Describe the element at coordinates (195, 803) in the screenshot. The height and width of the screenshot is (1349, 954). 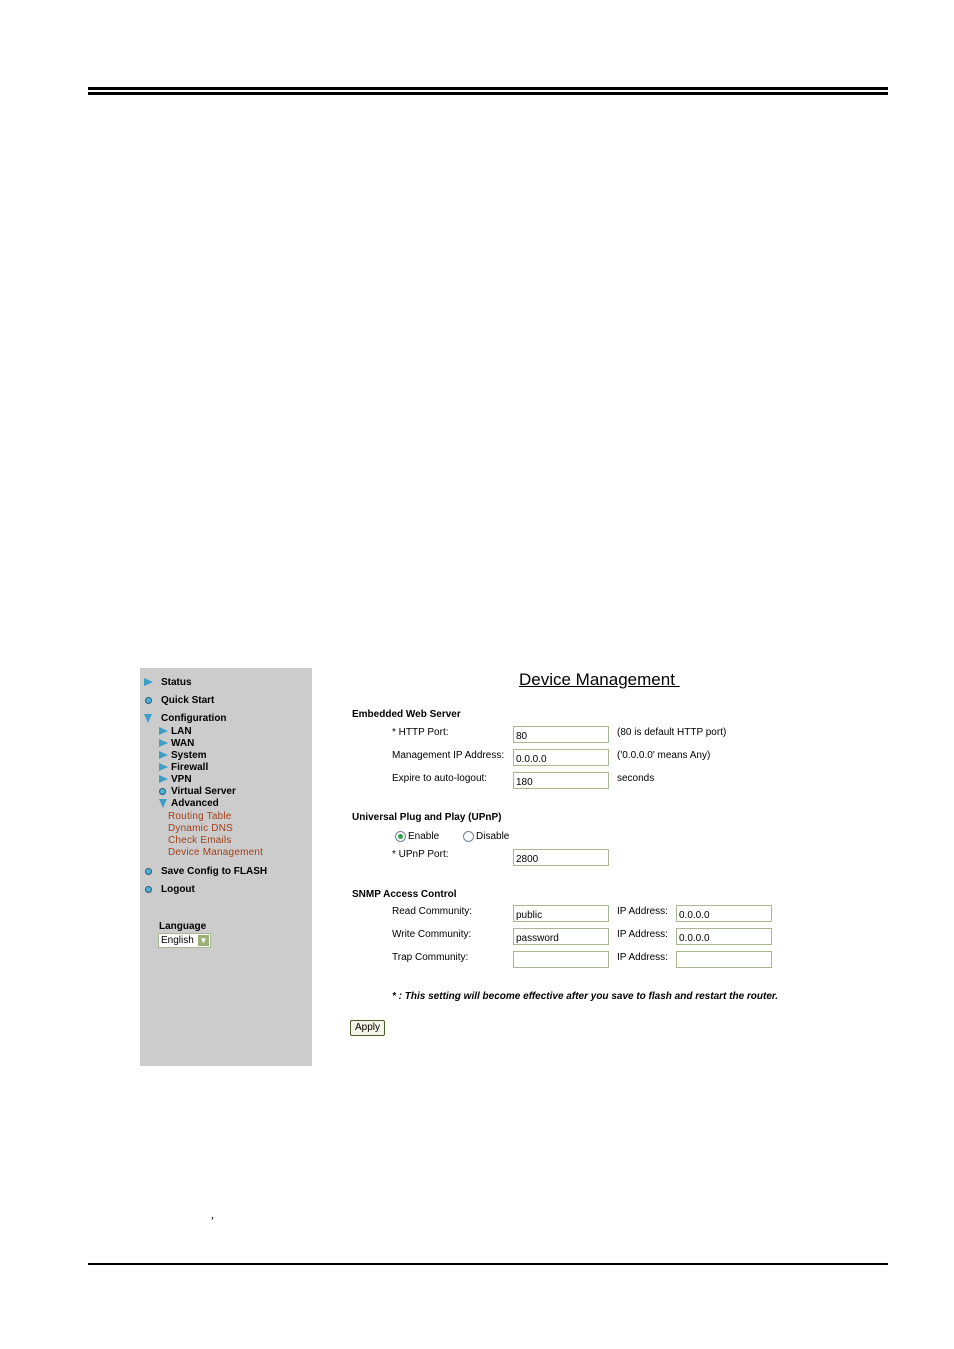
I see `sidebar-item-label: Advanced` at that location.